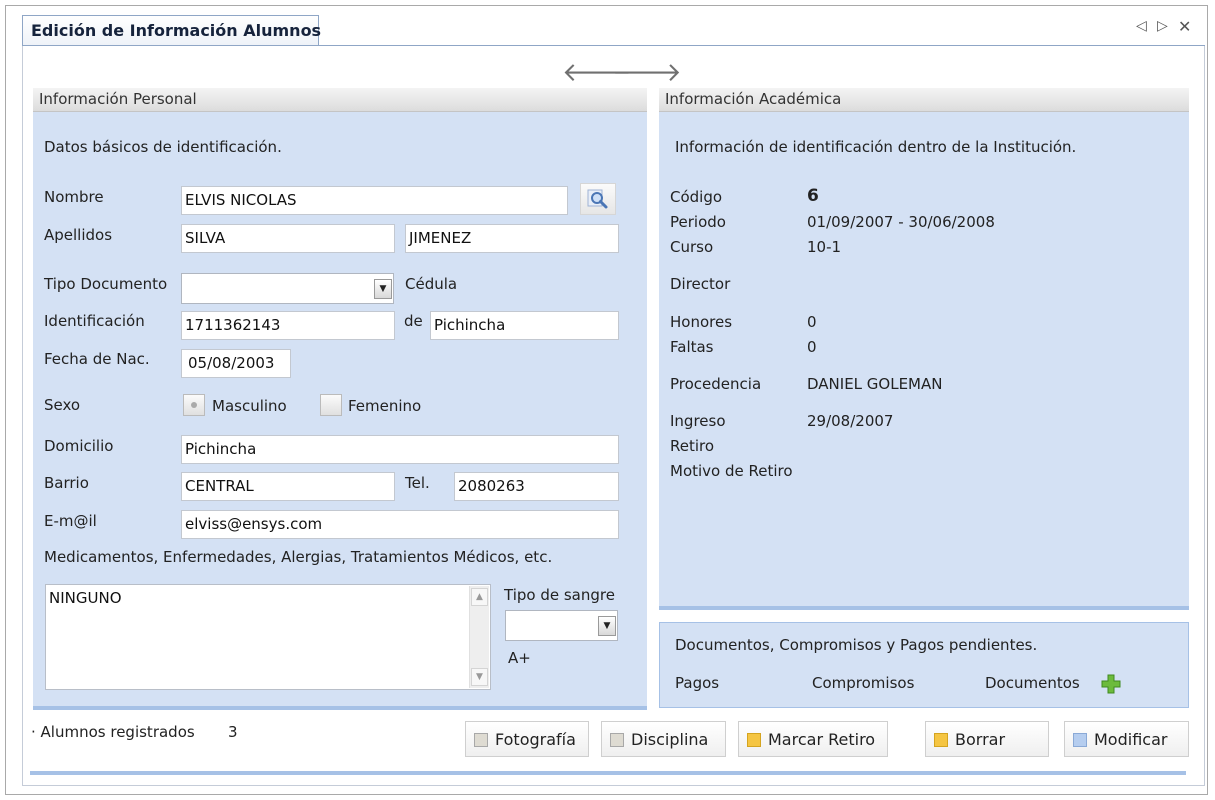 This screenshot has height=800, width=1215. Describe the element at coordinates (374, 200) in the screenshot. I see `nombre-field: ELVIS NICOLAS` at that location.